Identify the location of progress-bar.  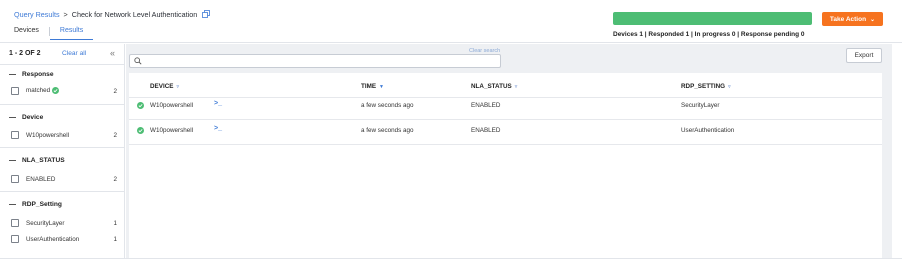
(712, 18).